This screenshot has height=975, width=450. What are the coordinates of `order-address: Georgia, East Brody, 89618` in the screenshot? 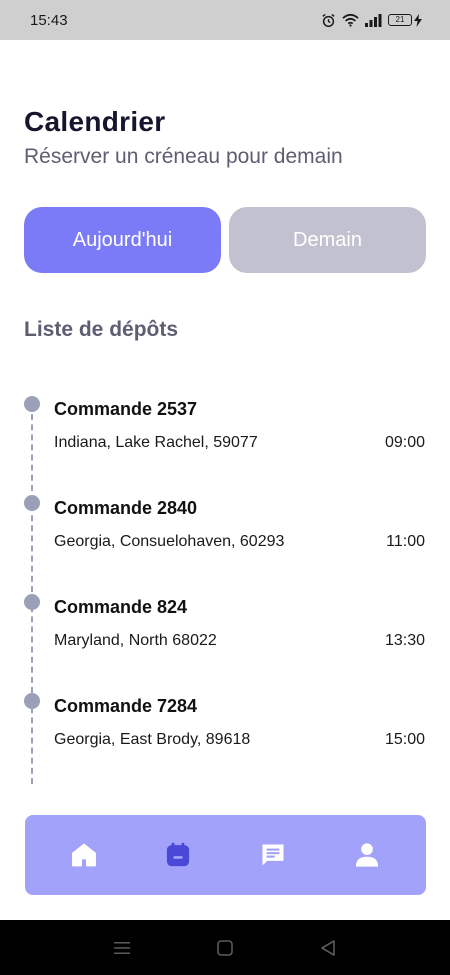 It's located at (152, 739).